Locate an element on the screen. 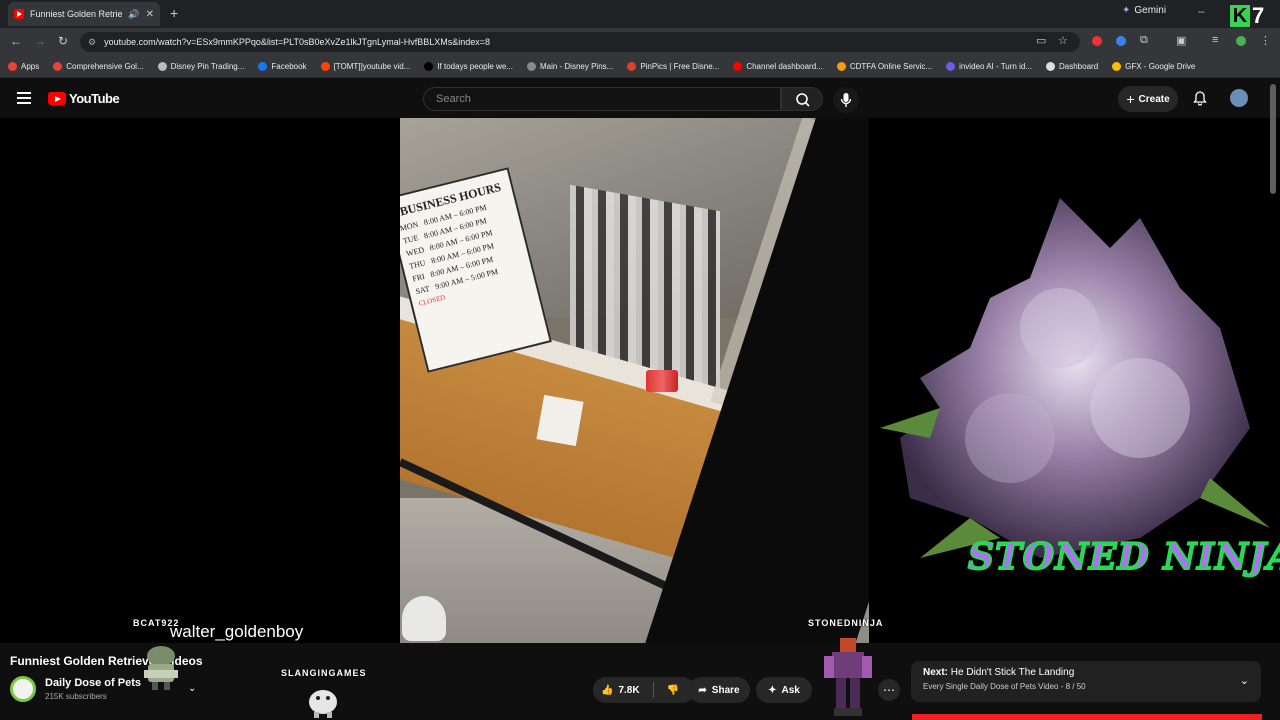  robot-sprite is located at coordinates (161, 668).